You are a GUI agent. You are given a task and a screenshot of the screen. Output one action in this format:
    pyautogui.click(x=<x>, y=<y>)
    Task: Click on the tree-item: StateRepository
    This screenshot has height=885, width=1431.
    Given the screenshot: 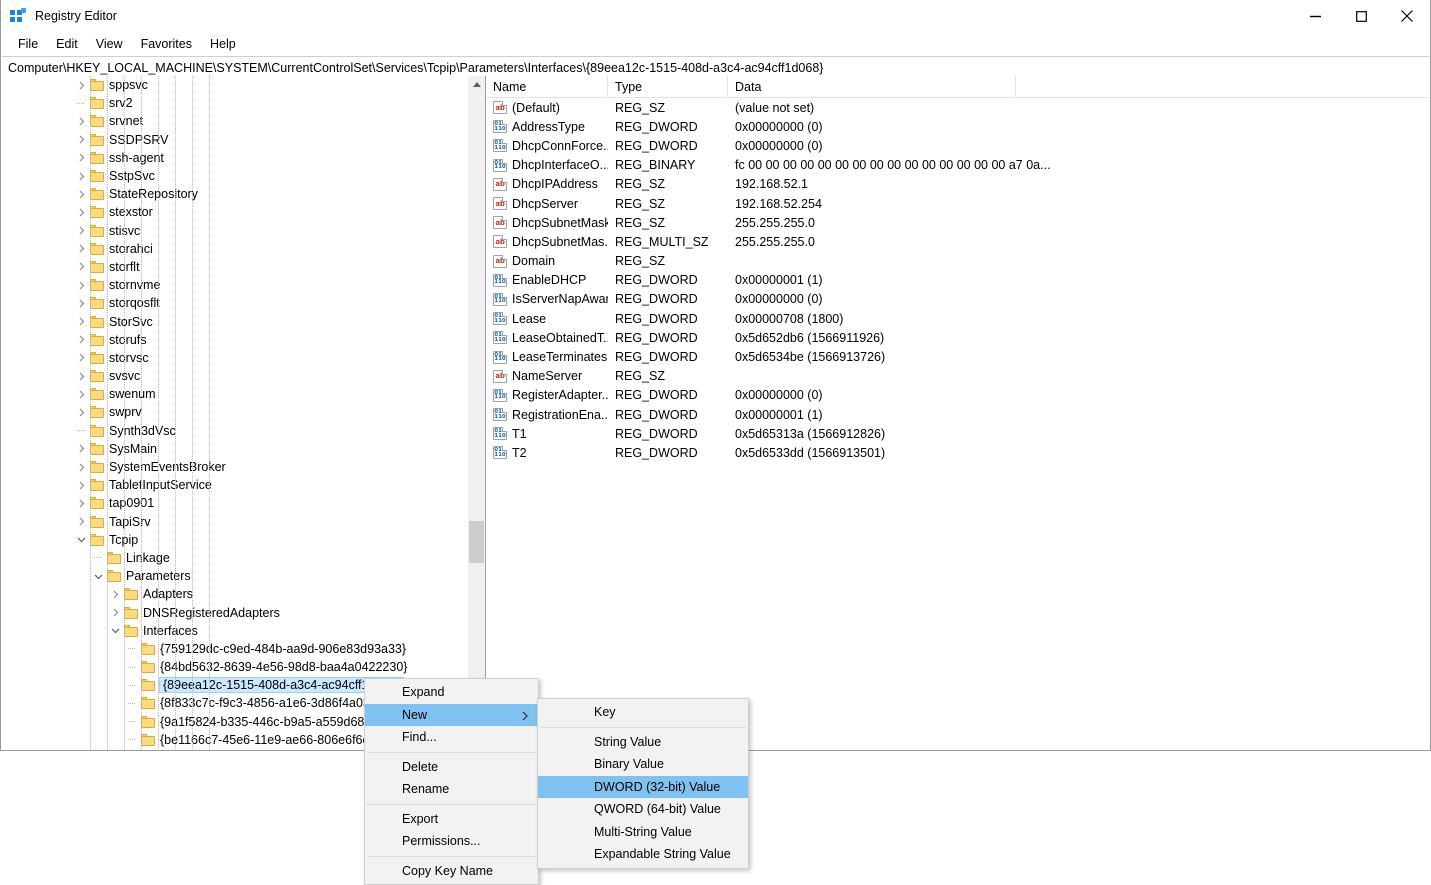 What is the action you would take?
    pyautogui.click(x=235, y=194)
    